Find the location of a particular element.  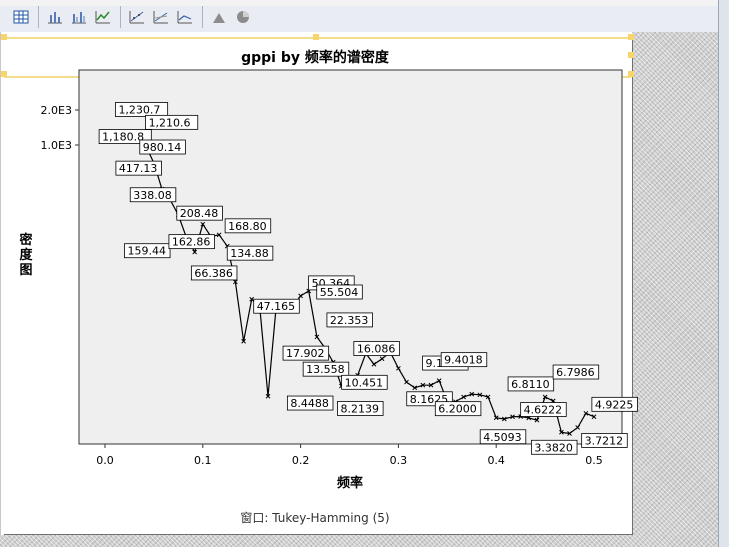

x-tick-label: 0.4 is located at coordinates (496, 460).